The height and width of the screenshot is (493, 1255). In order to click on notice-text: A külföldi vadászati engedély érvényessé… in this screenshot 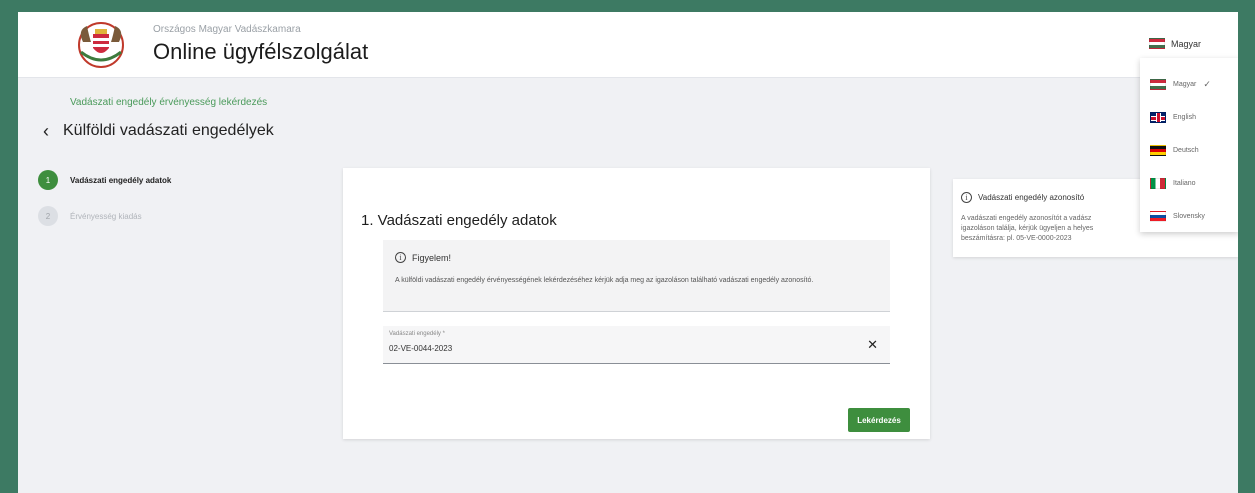, I will do `click(604, 280)`.